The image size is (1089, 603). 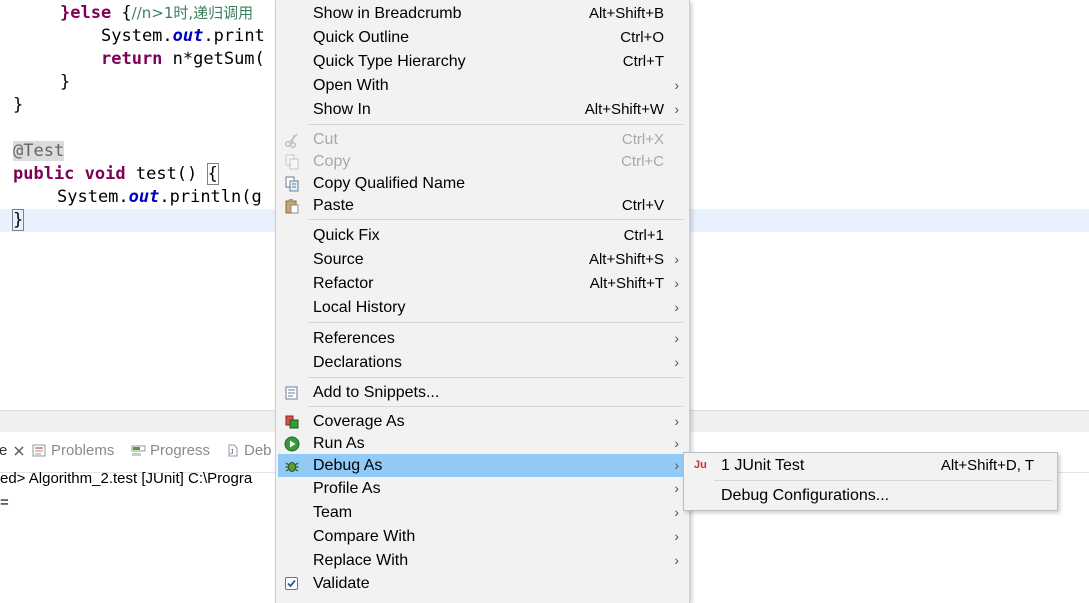 What do you see at coordinates (39, 450) in the screenshot?
I see `problems-icon` at bounding box center [39, 450].